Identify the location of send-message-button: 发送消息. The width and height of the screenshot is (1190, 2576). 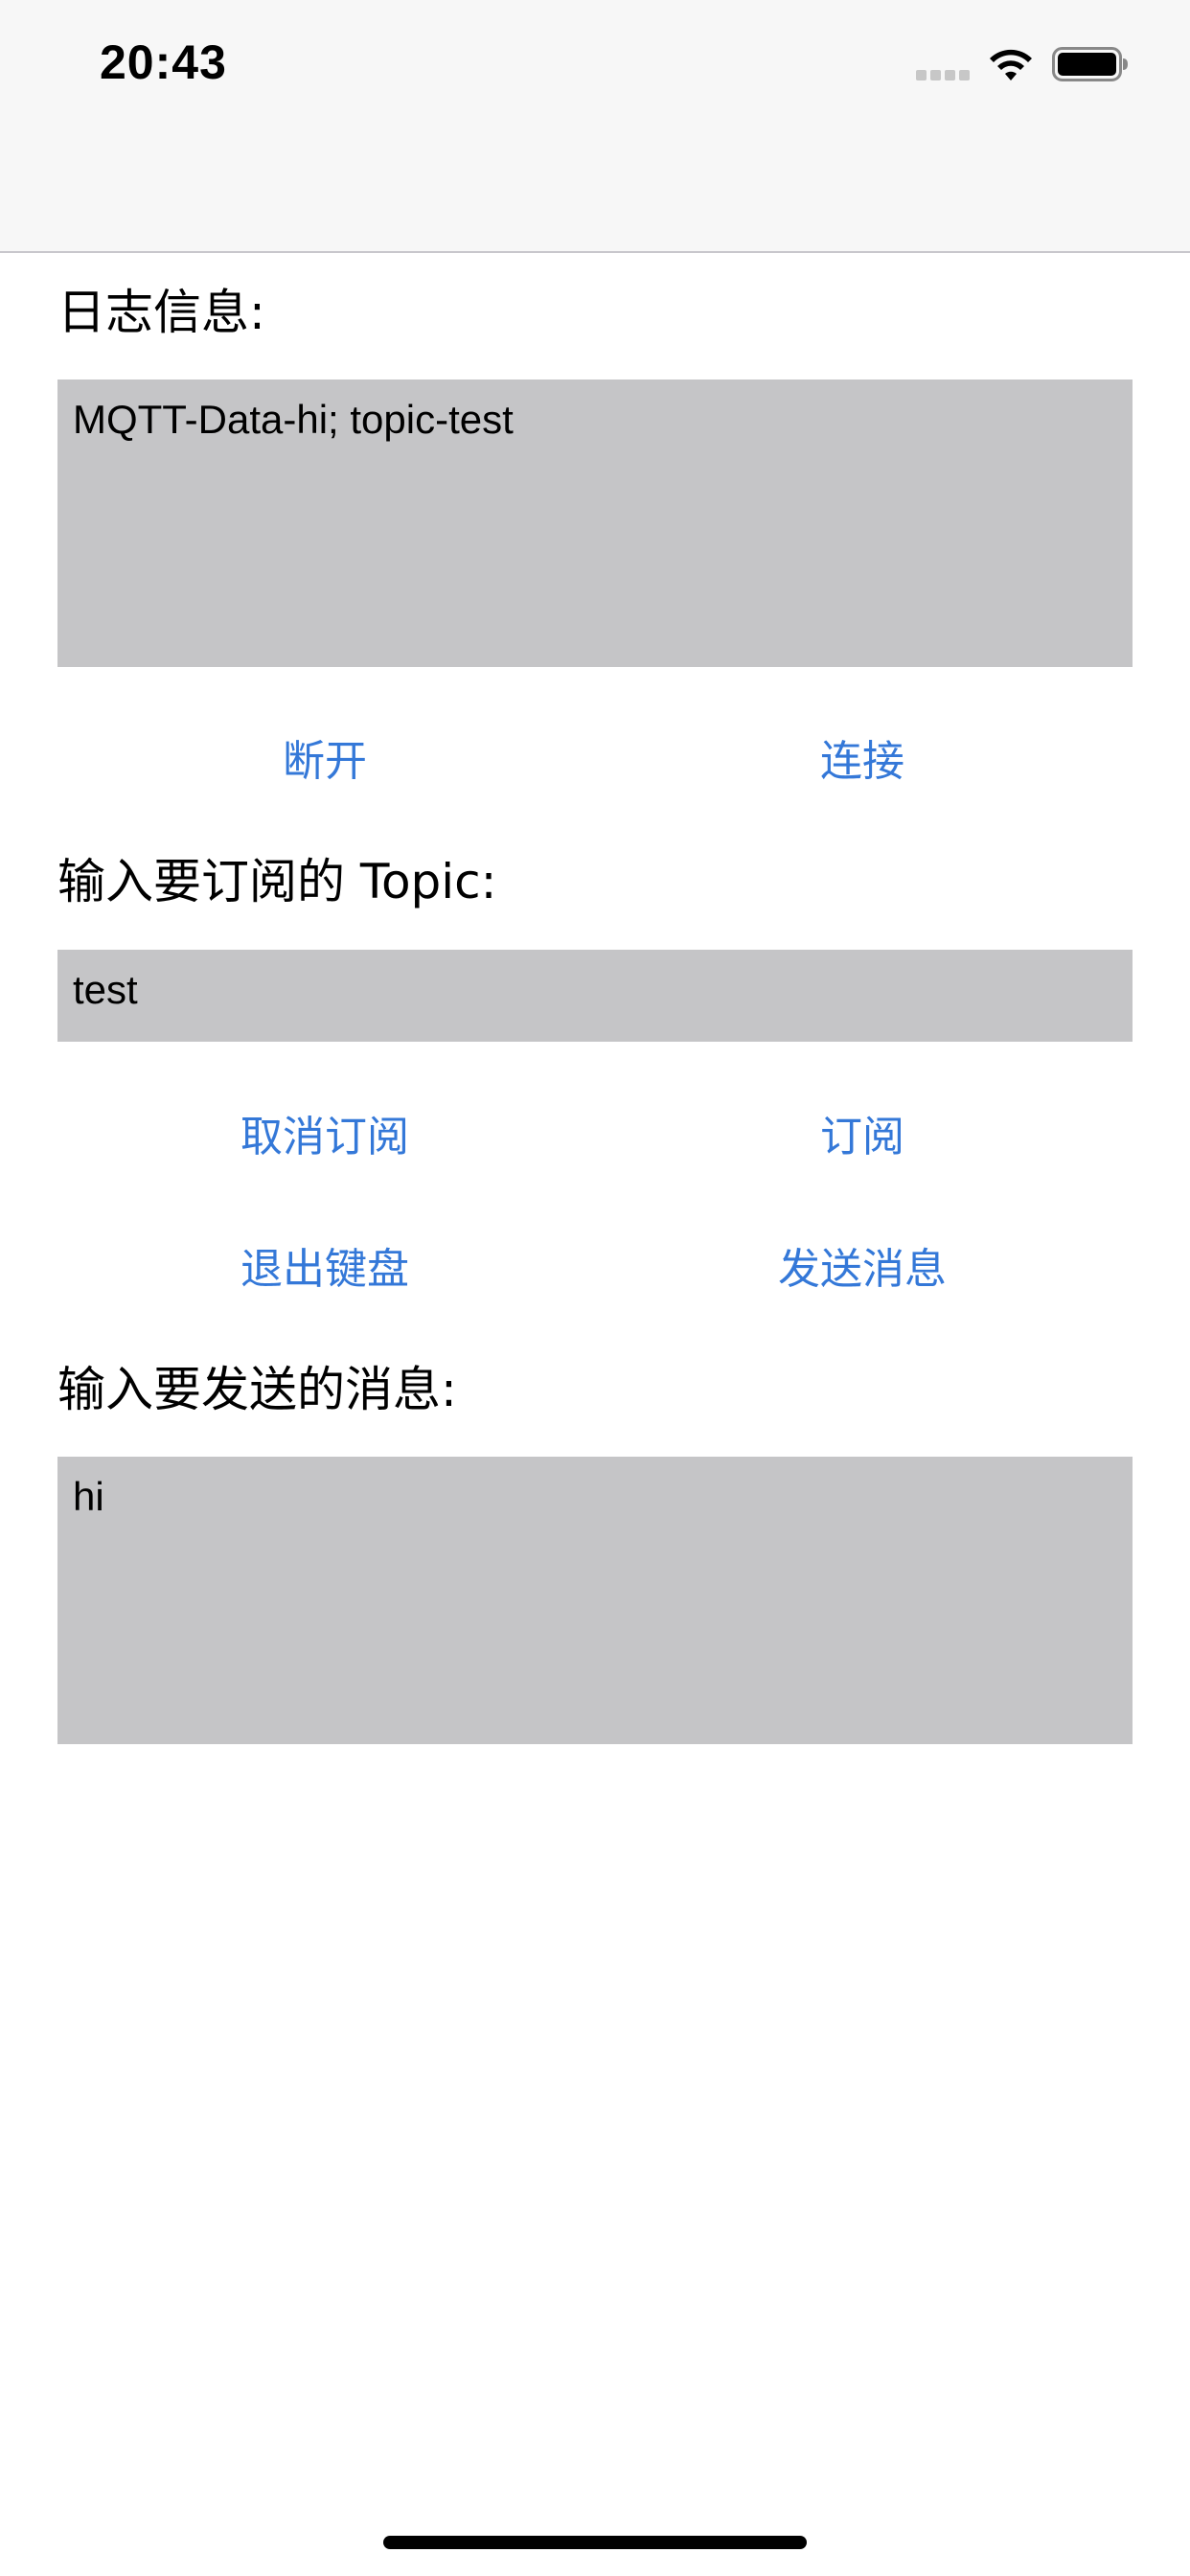
(863, 1265).